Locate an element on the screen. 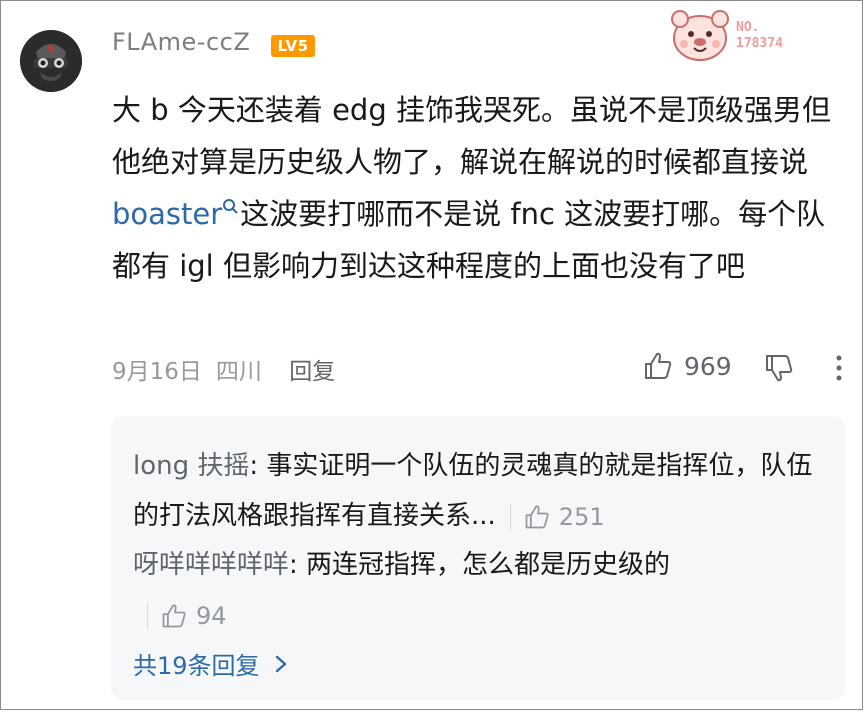 Image resolution: width=865 pixels, height=712 pixels. view-all-replies-label: 共19条回复 is located at coordinates (196, 663).